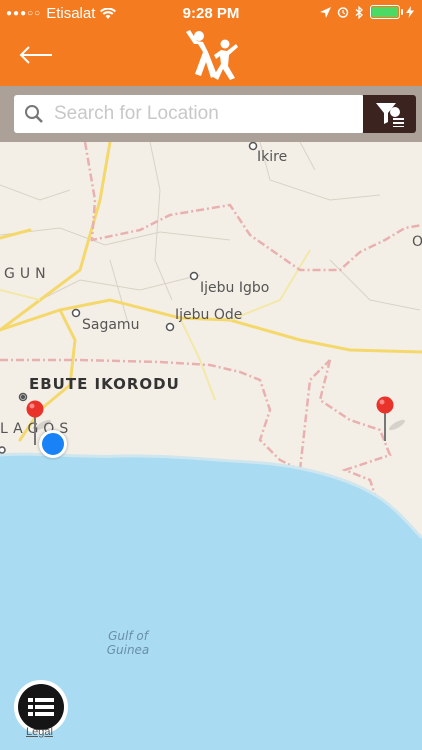 This screenshot has height=750, width=422. What do you see at coordinates (235, 288) in the screenshot?
I see `place-label-ijebu-igbo: Ijebu Igbo` at bounding box center [235, 288].